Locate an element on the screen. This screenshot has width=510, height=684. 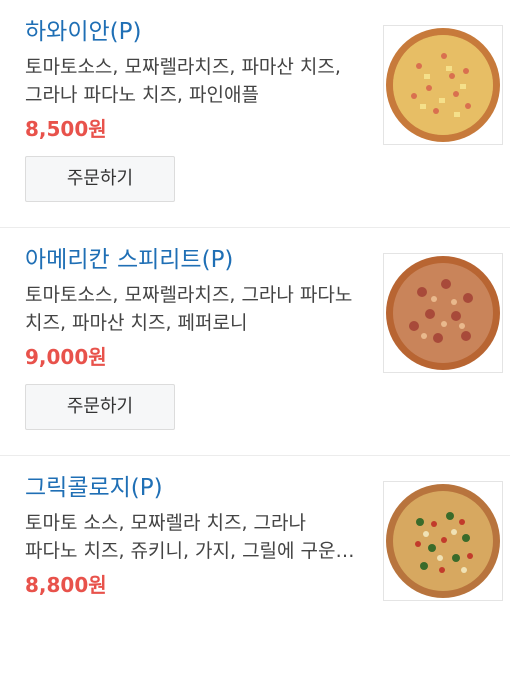
pizza-hawaiian-image is located at coordinates (443, 85).